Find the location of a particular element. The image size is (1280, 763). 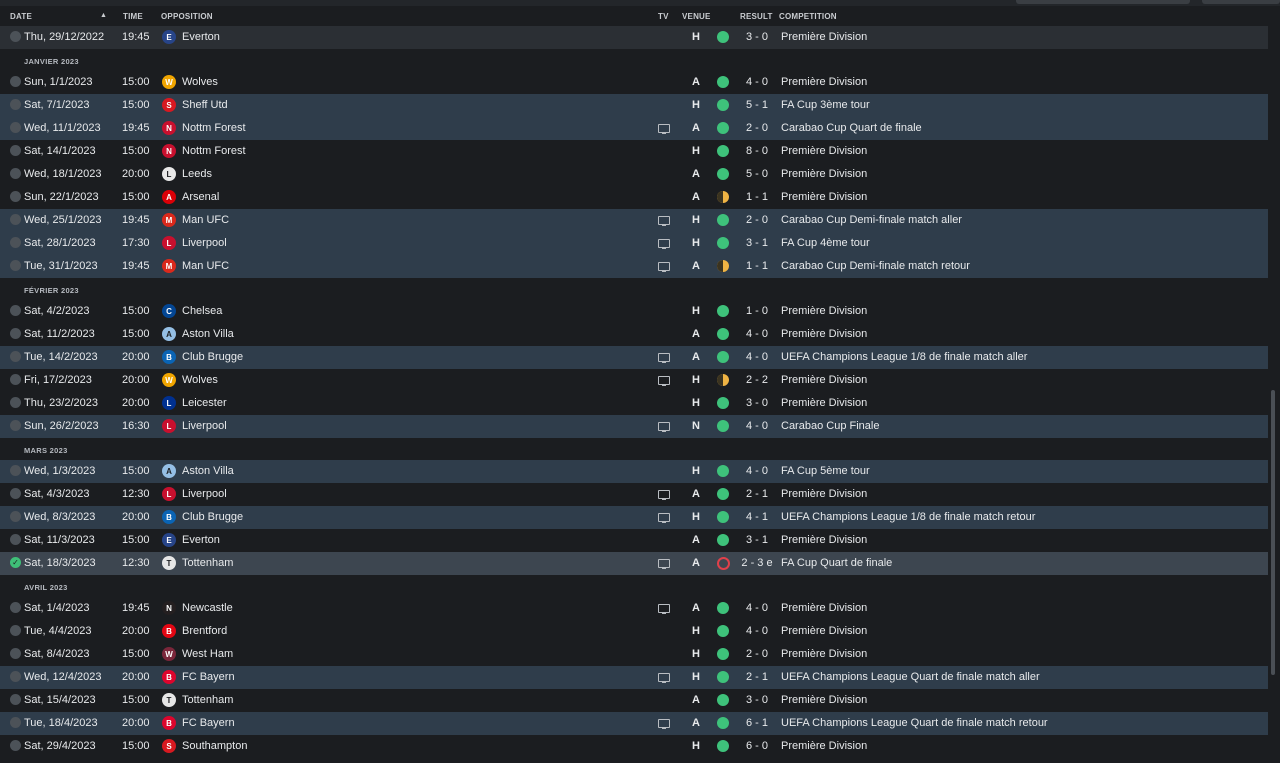

sort-ascending-icon: ▲ is located at coordinates (103, 15).